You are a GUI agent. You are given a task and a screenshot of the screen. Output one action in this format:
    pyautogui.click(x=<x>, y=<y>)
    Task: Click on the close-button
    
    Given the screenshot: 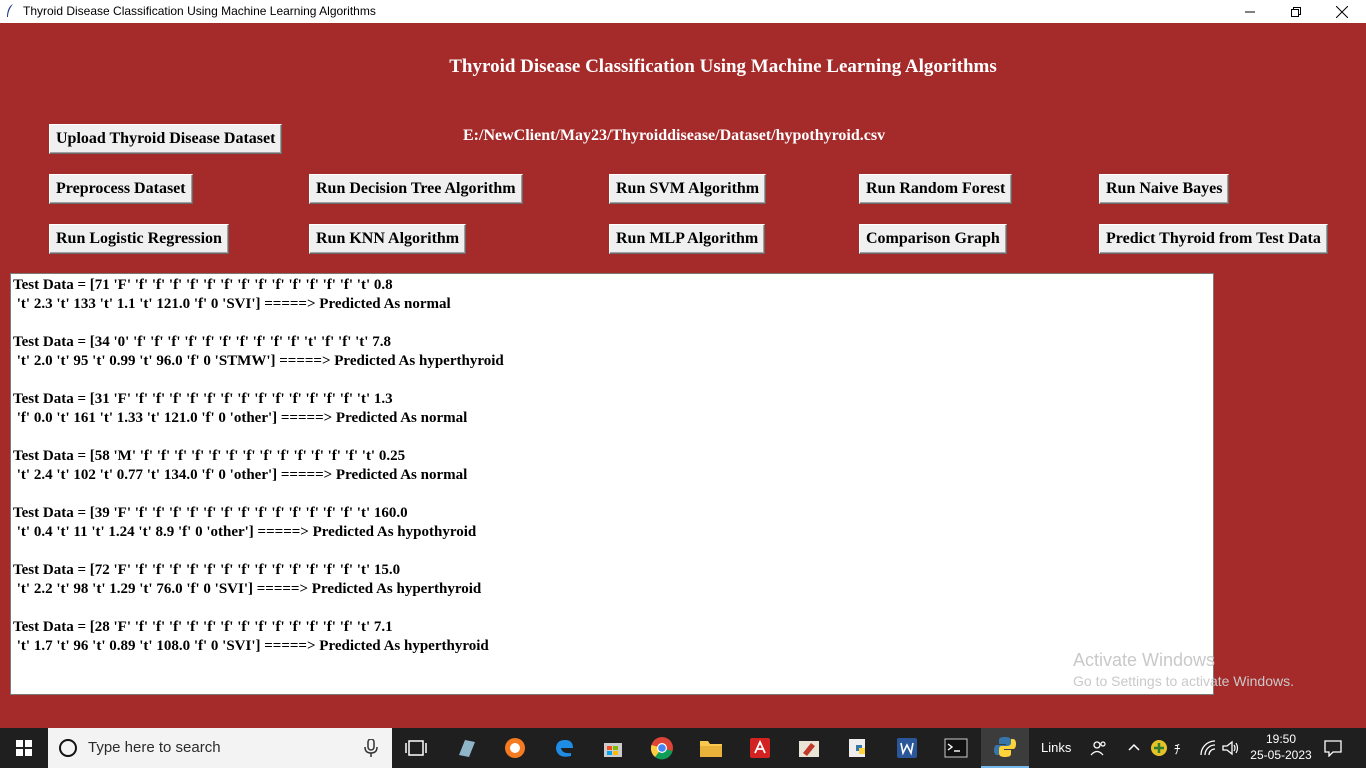 What is the action you would take?
    pyautogui.click(x=1342, y=11)
    